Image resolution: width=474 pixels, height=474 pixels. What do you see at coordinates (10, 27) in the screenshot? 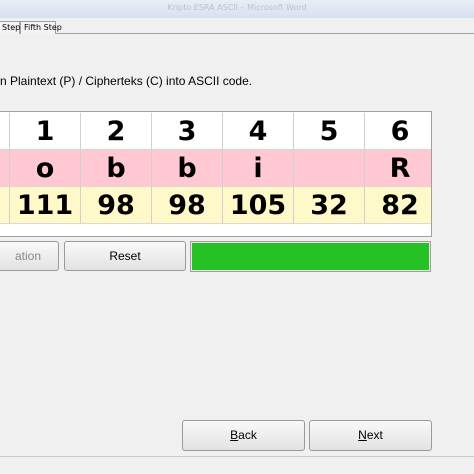
I see `tab-step: Step` at bounding box center [10, 27].